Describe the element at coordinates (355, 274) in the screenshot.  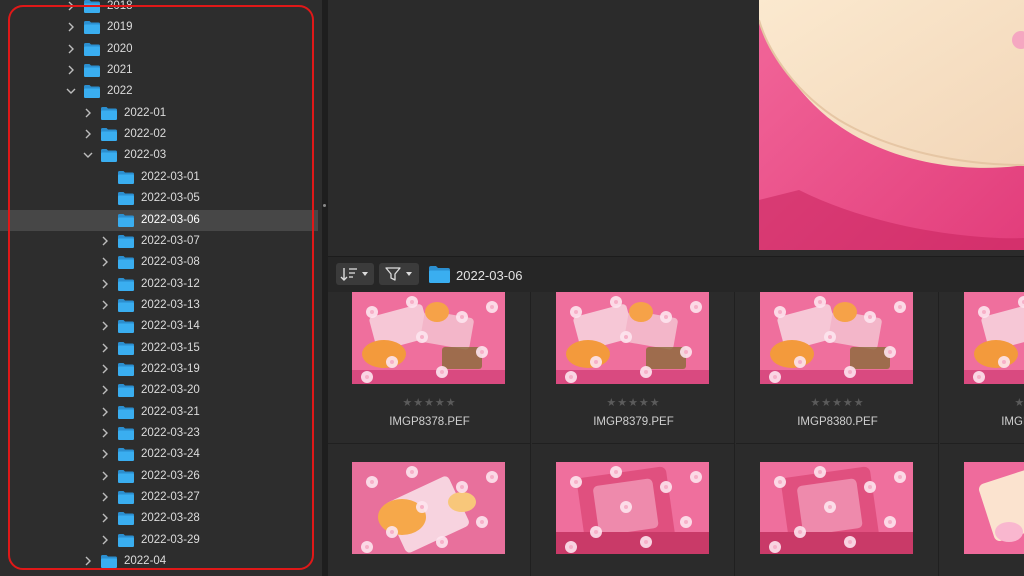
I see `sort-button` at that location.